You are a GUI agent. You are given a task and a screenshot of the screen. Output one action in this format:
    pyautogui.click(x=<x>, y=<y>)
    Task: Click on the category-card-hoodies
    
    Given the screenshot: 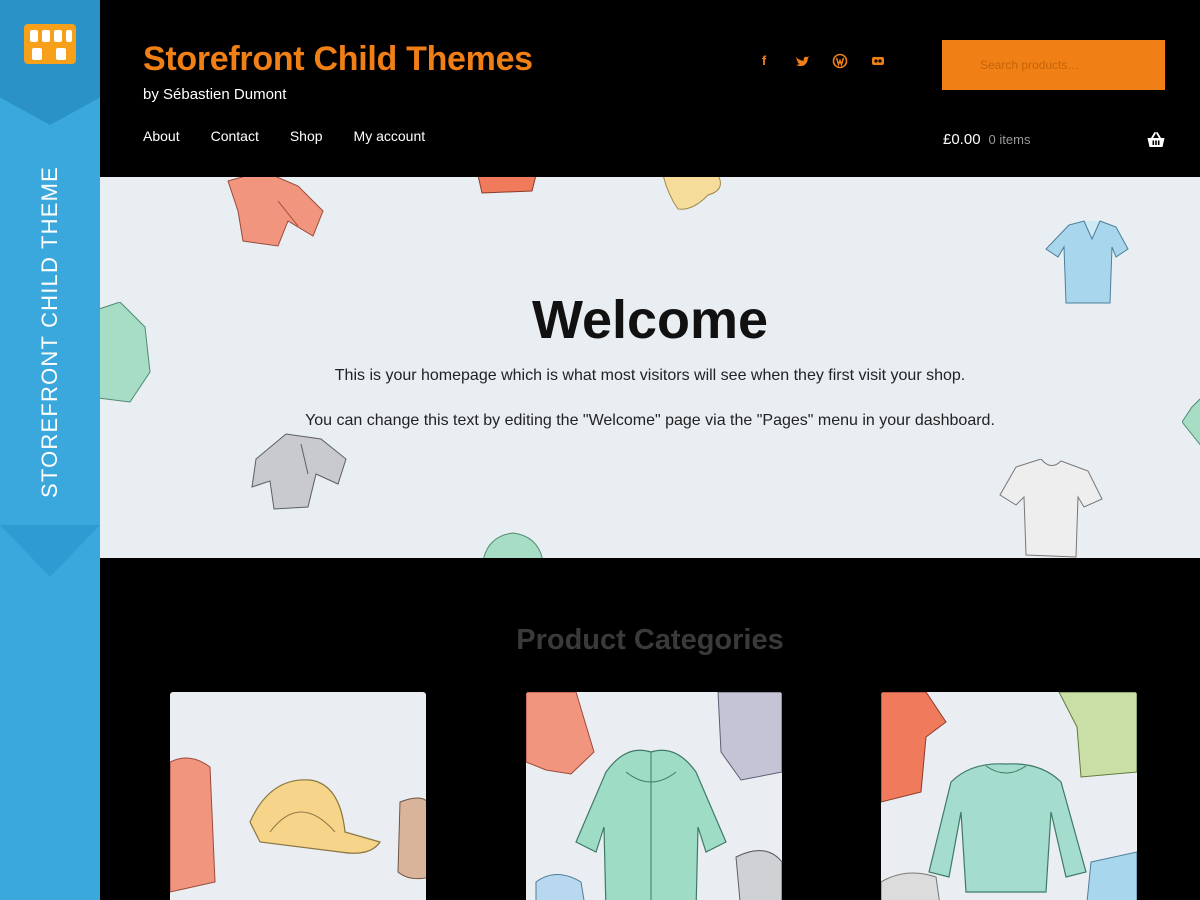 What is the action you would take?
    pyautogui.click(x=654, y=796)
    